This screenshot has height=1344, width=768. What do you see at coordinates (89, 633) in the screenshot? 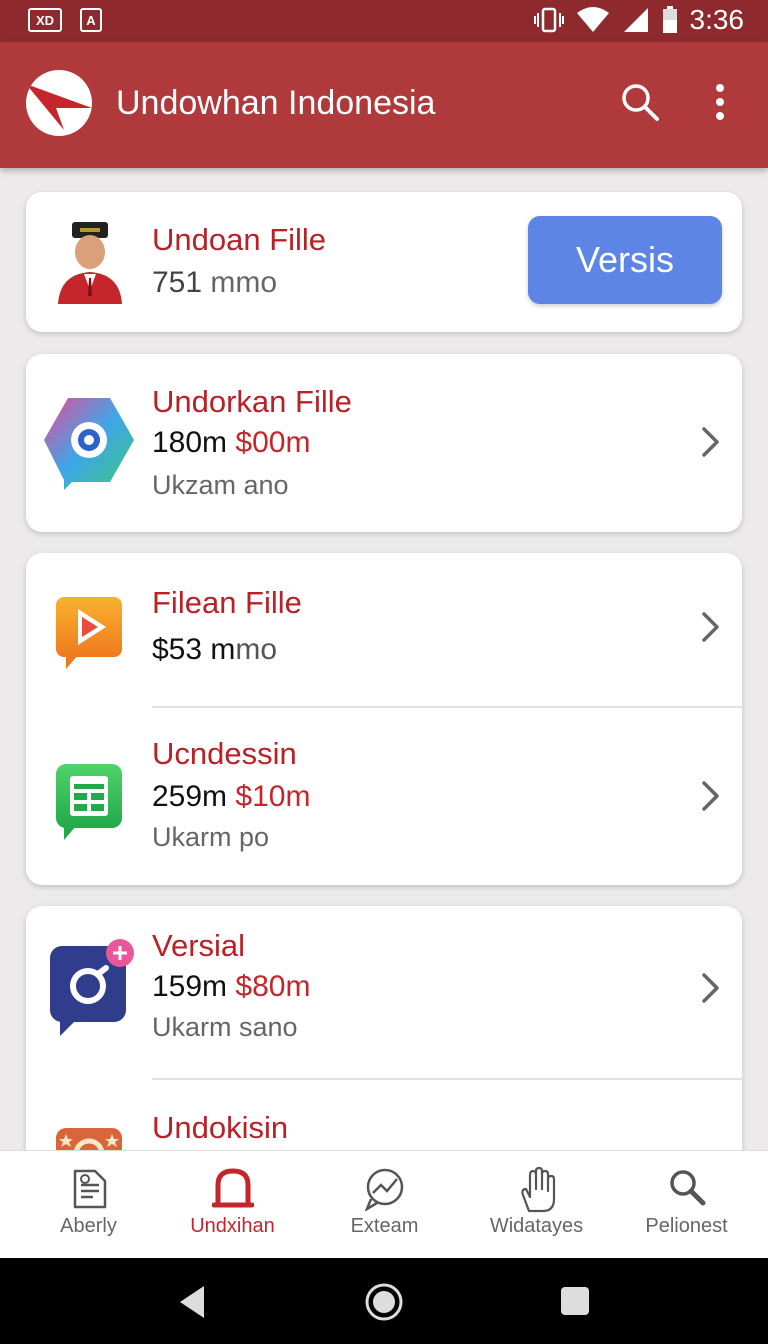
I see `play-icon` at bounding box center [89, 633].